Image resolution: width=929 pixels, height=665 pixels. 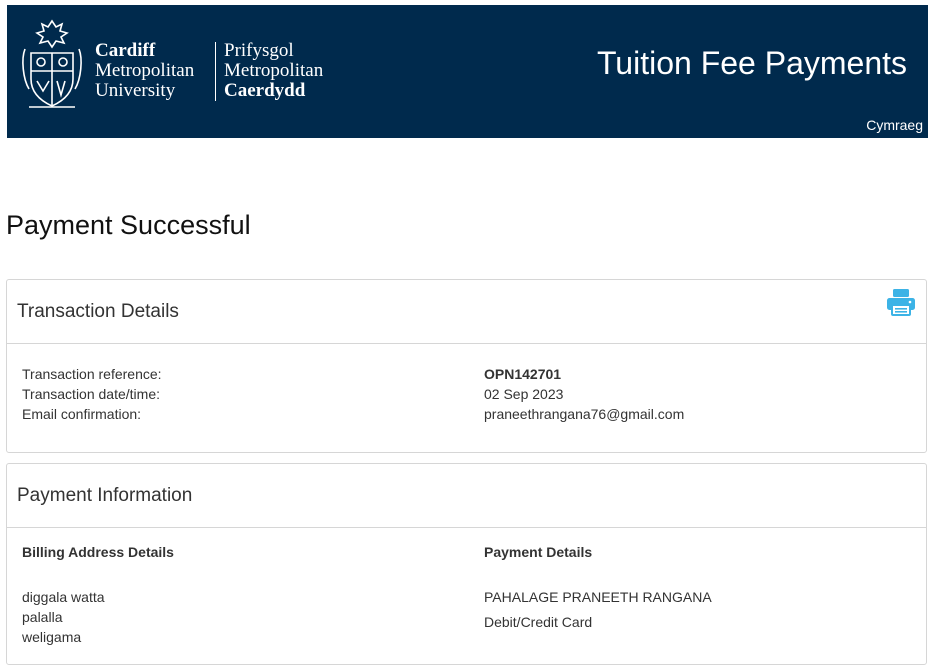 I want to click on logo-welsh-wordmark: Prifysgol Metropolitan Caerdydd, so click(x=273, y=71).